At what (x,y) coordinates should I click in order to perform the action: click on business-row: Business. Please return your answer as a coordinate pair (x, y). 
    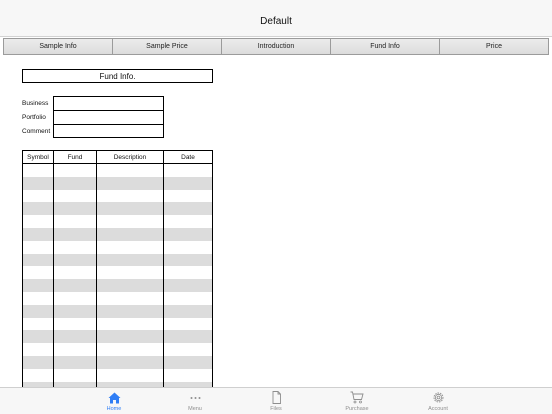
    Looking at the image, I should click on (93, 103).